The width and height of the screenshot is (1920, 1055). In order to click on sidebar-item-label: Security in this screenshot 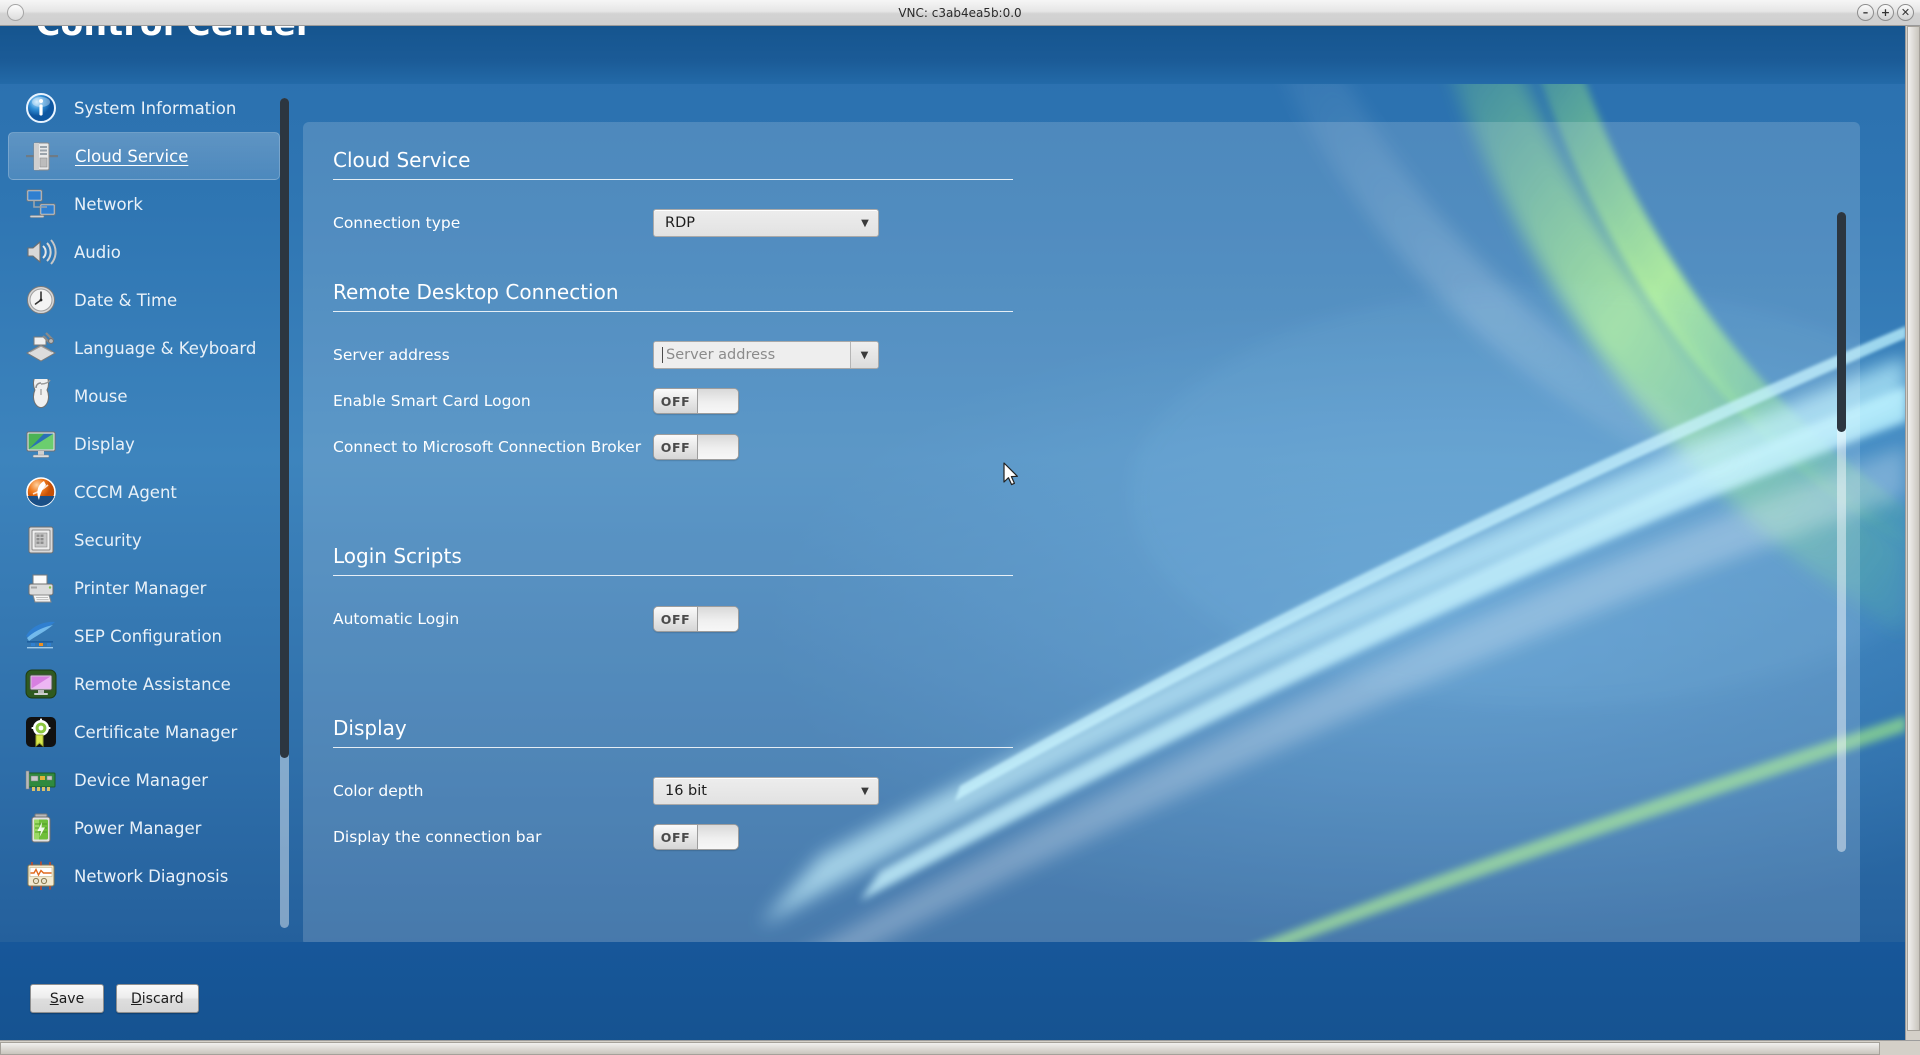, I will do `click(108, 540)`.